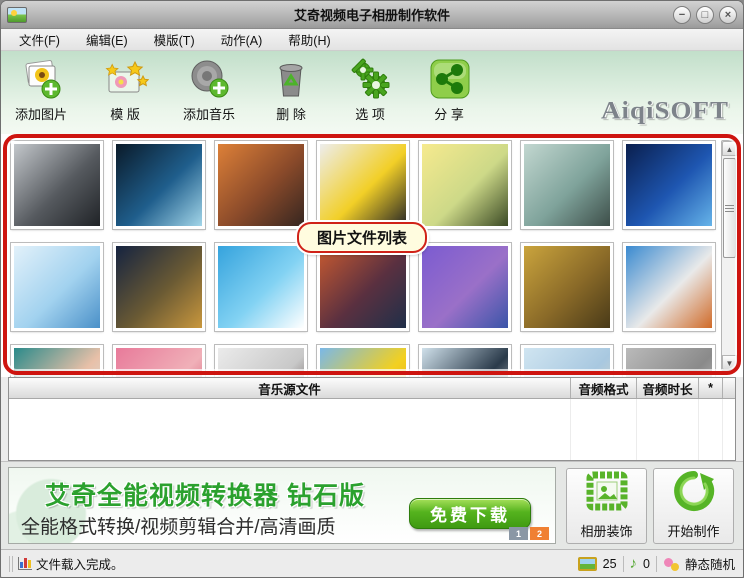  Describe the element at coordinates (470, 513) in the screenshot. I see `free-download-button: 免费下载` at that location.